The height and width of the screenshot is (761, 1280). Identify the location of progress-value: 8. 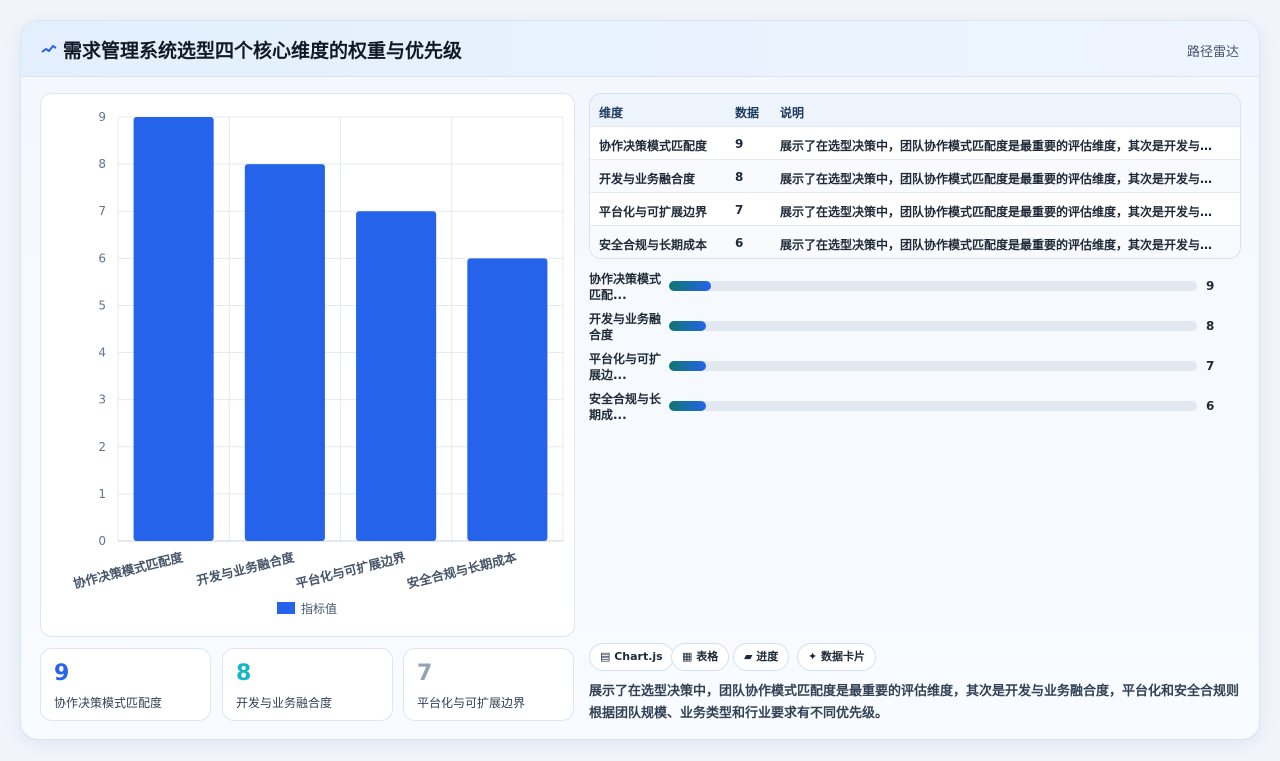
(1210, 326).